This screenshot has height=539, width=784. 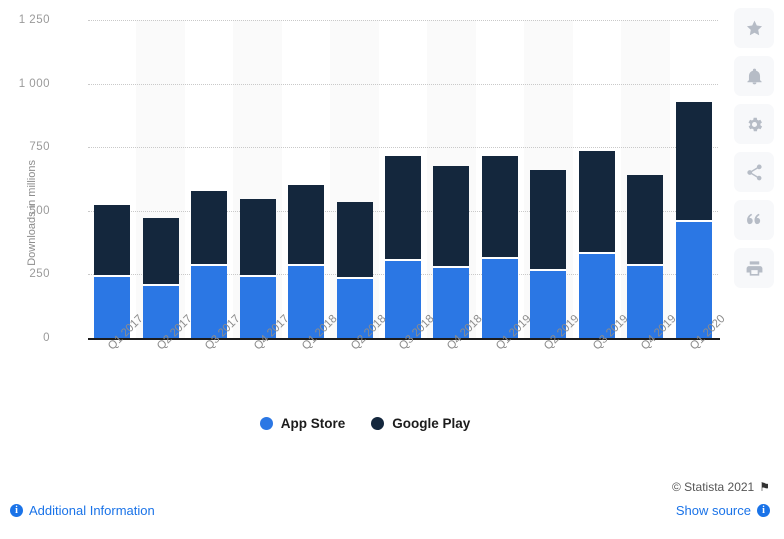 What do you see at coordinates (693, 278) in the screenshot?
I see `bar-segment-app-store` at bounding box center [693, 278].